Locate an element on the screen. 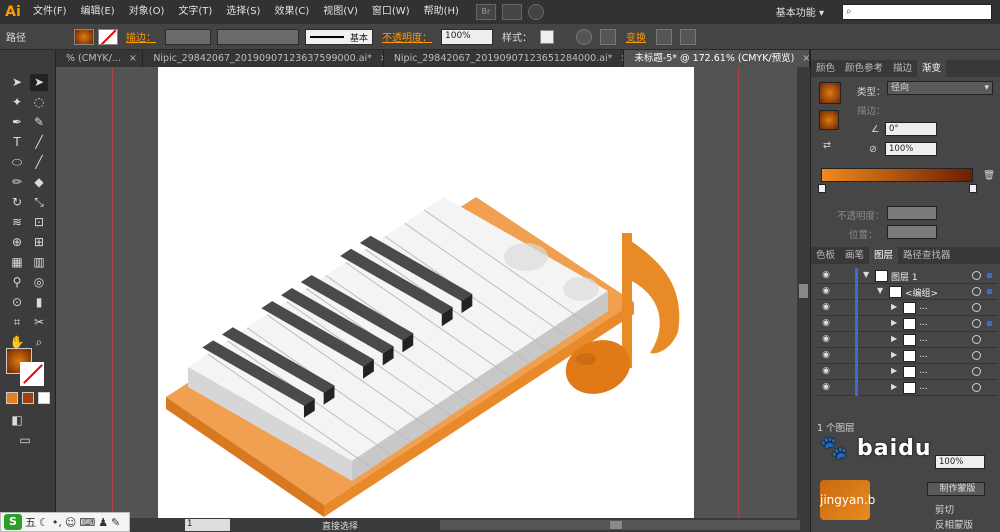 This screenshot has height=532, width=1000. fill-stroke-icon is located at coordinates (829, 120).